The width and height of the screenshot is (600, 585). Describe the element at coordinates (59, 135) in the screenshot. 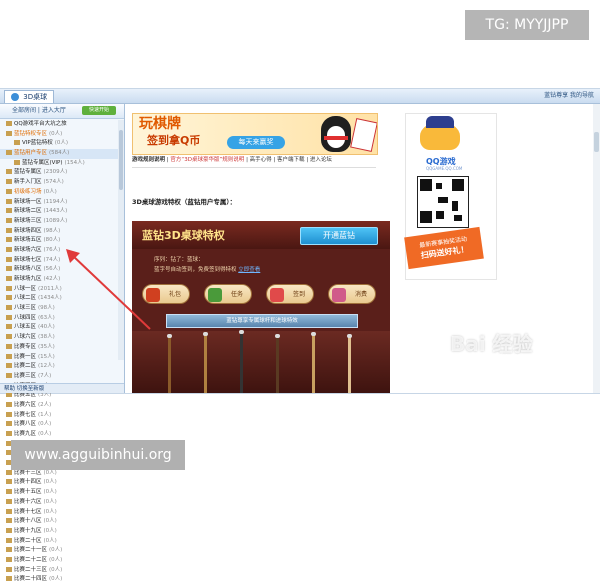

I see `sidebar-room-item: 蓝钻特权专区 (0人)` at that location.